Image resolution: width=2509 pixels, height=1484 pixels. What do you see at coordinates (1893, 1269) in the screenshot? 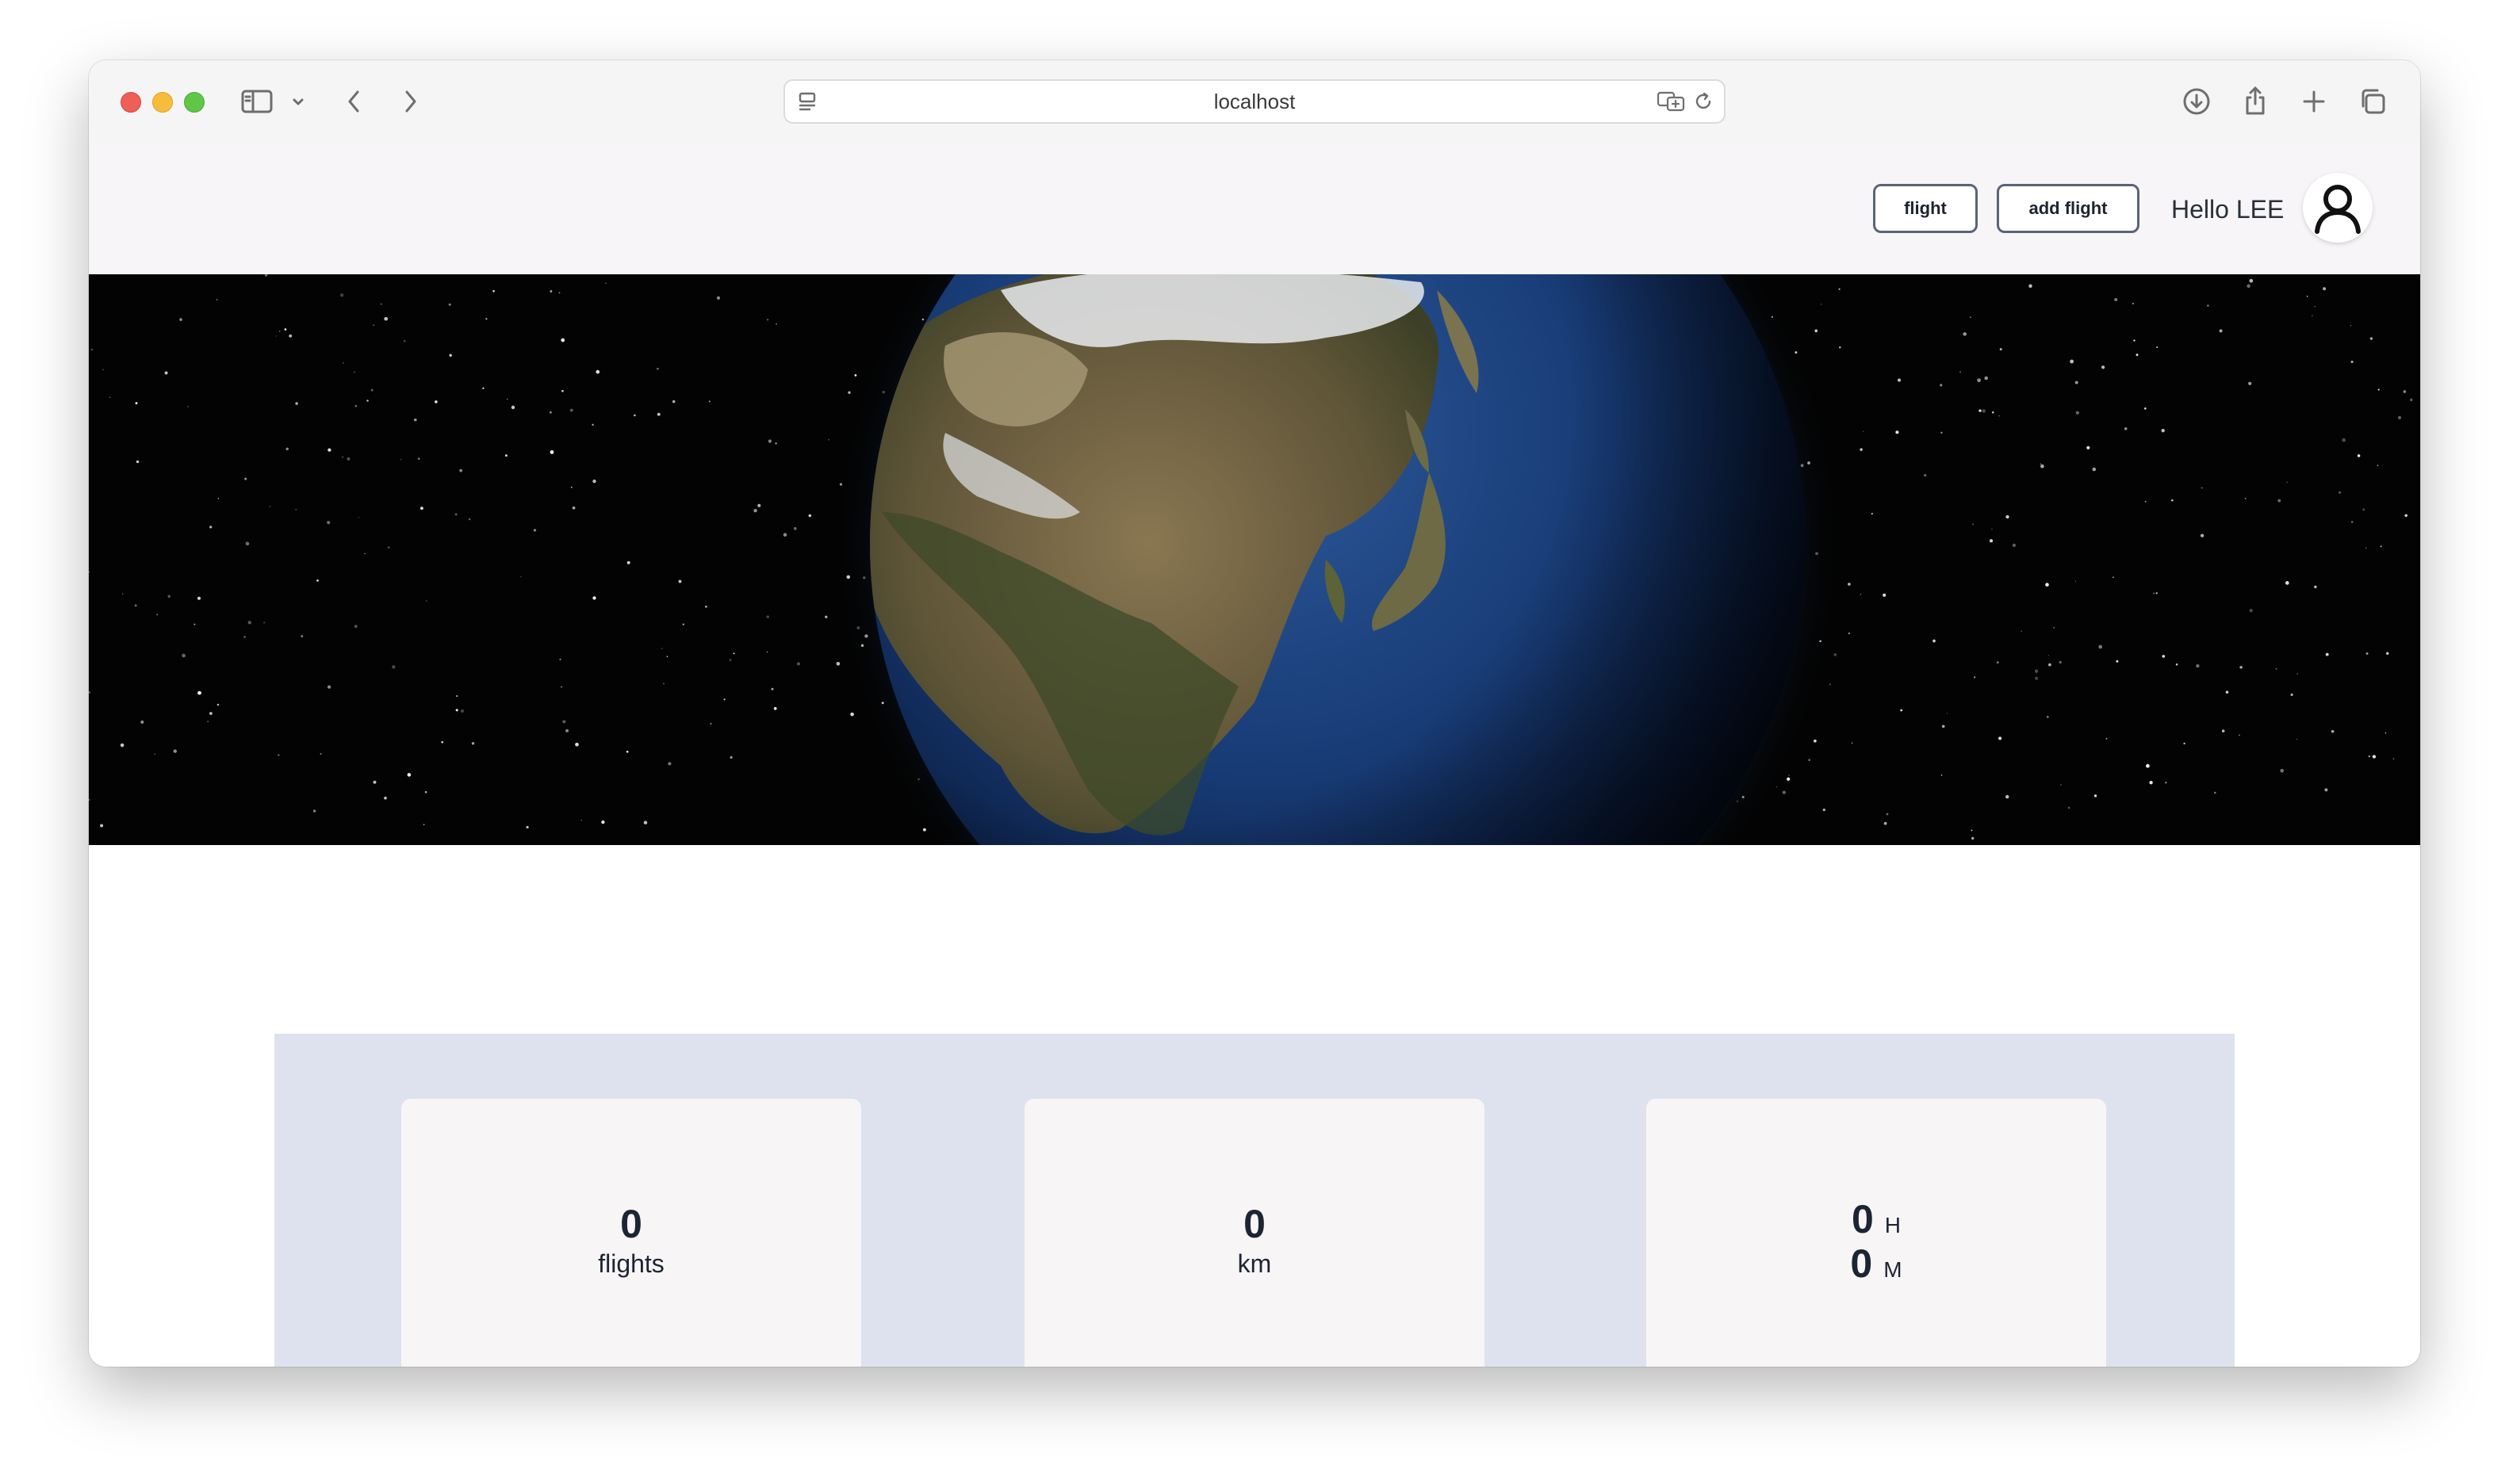
I see `minutes-unit: M` at bounding box center [1893, 1269].